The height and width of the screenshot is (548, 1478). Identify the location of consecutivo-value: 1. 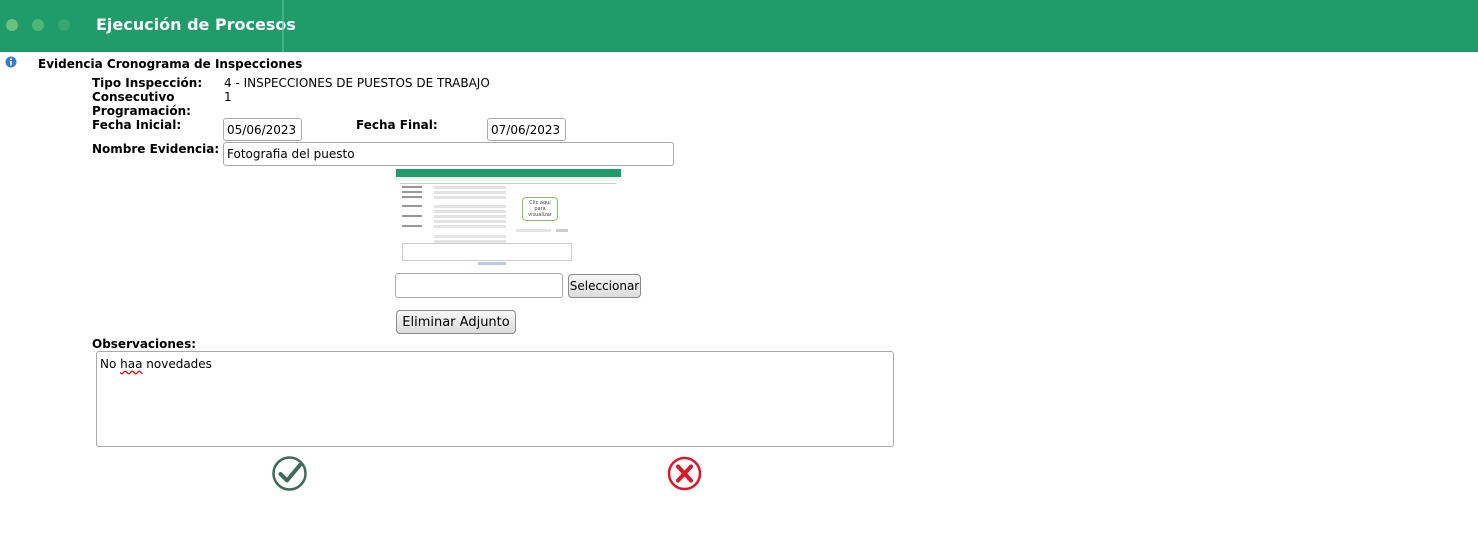
(228, 97).